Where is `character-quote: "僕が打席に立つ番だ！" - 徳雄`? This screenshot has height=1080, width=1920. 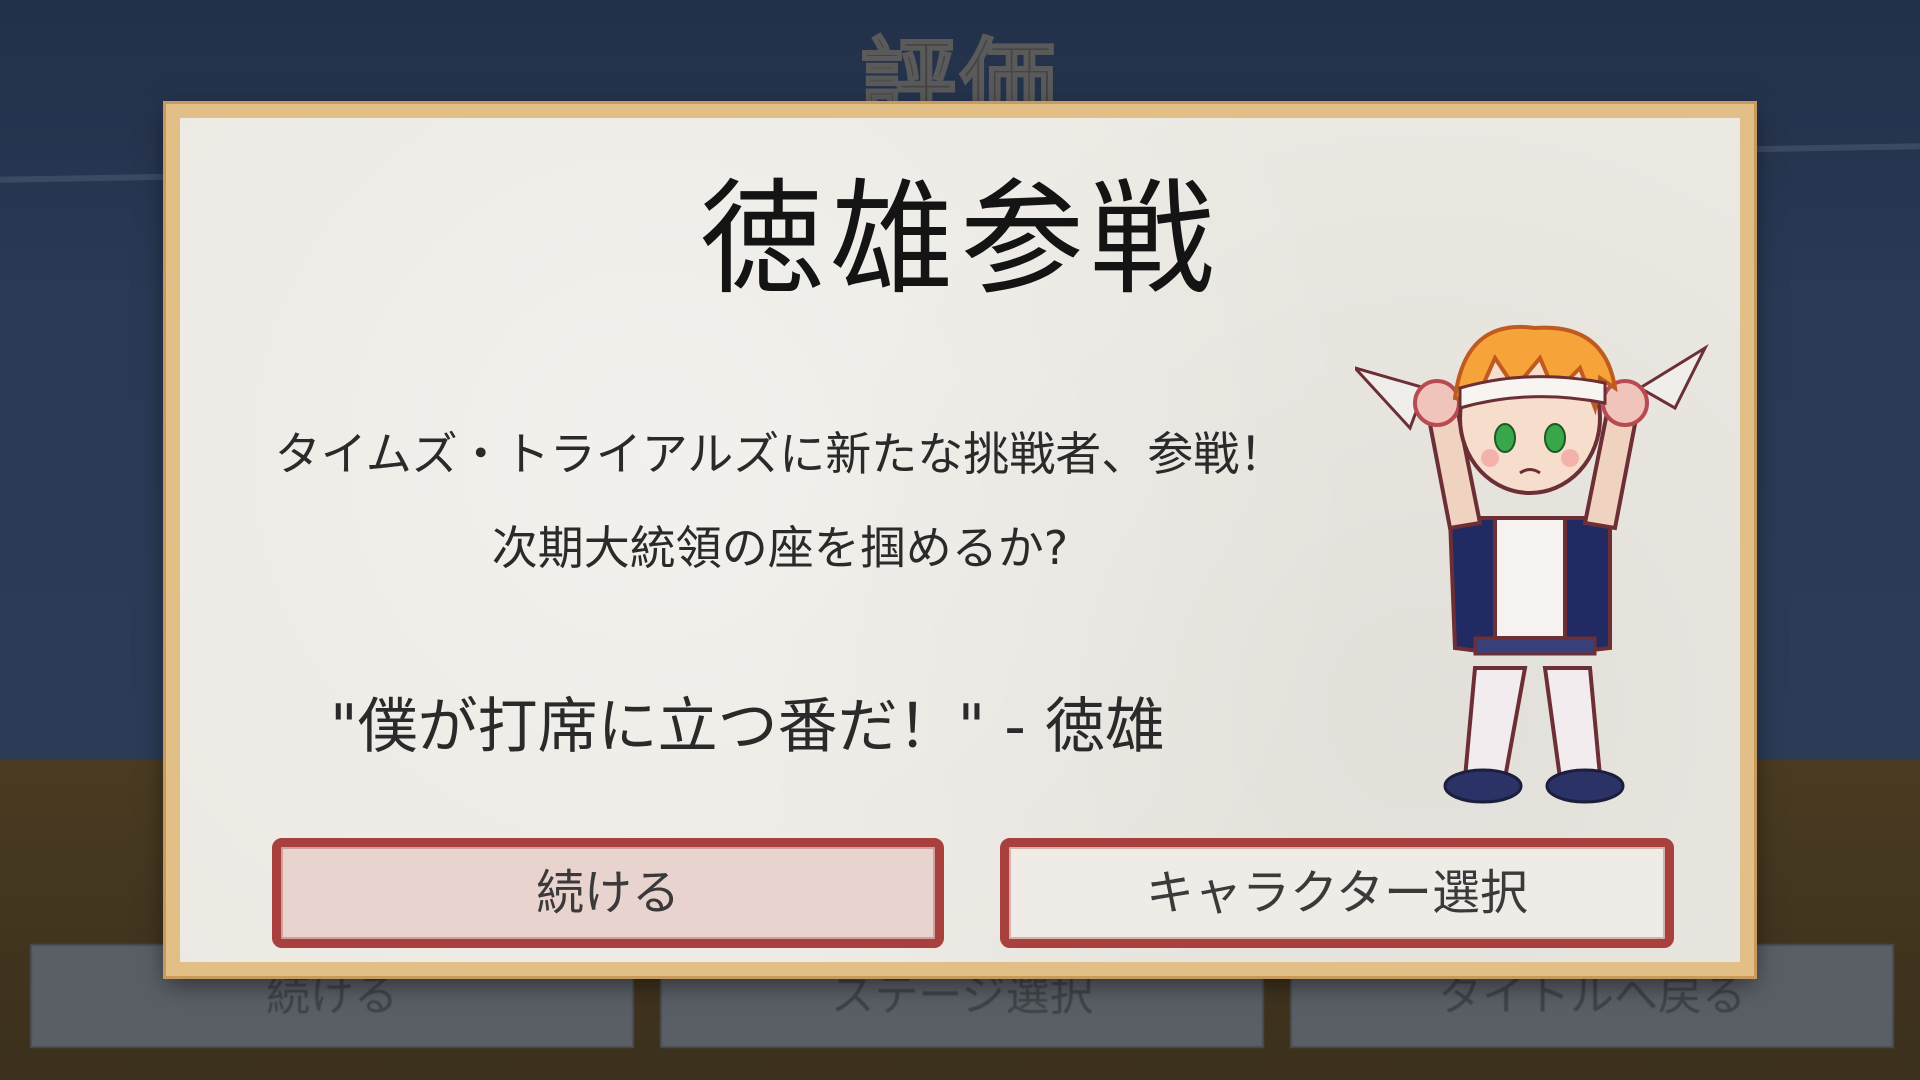 character-quote: "僕が打席に立つ番だ！" - 徳雄 is located at coordinates (747, 727).